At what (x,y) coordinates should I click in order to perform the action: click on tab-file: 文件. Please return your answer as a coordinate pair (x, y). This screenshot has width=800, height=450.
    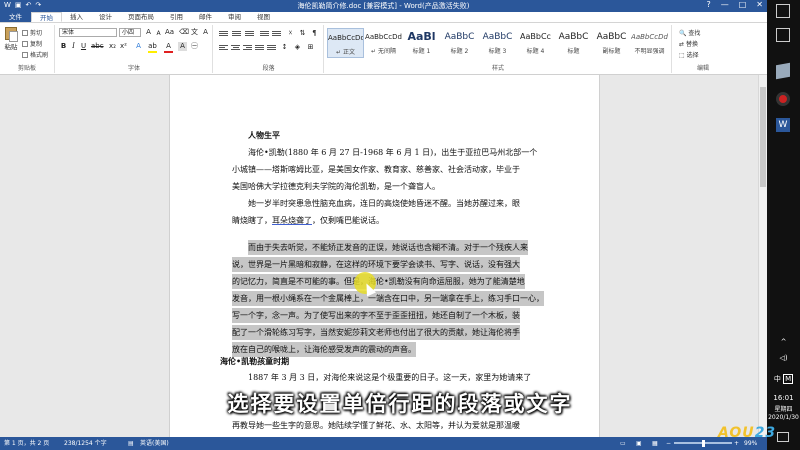
    Looking at the image, I should click on (15, 17).